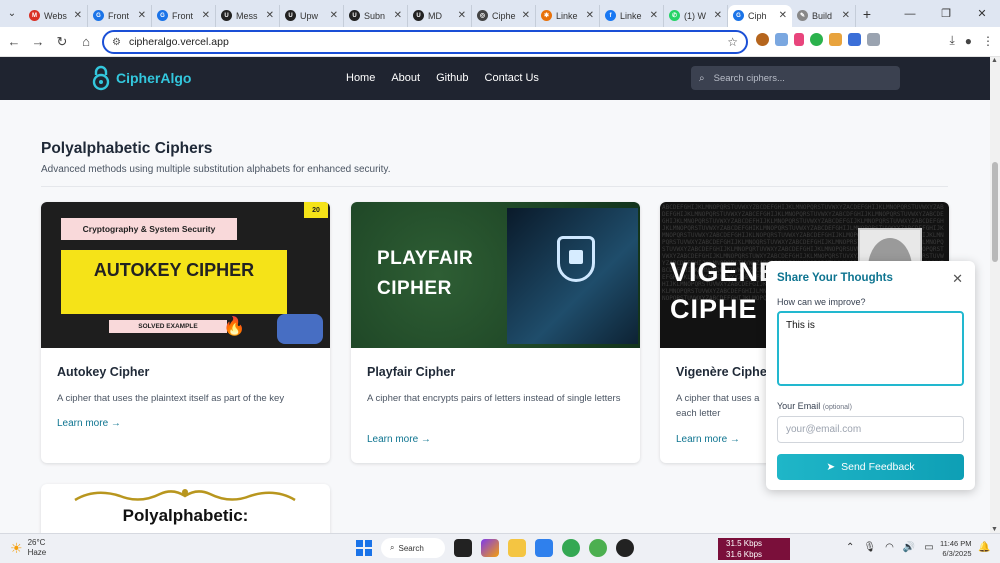 This screenshot has height=563, width=1000. I want to click on profile-avatar: ●, so click(968, 41).